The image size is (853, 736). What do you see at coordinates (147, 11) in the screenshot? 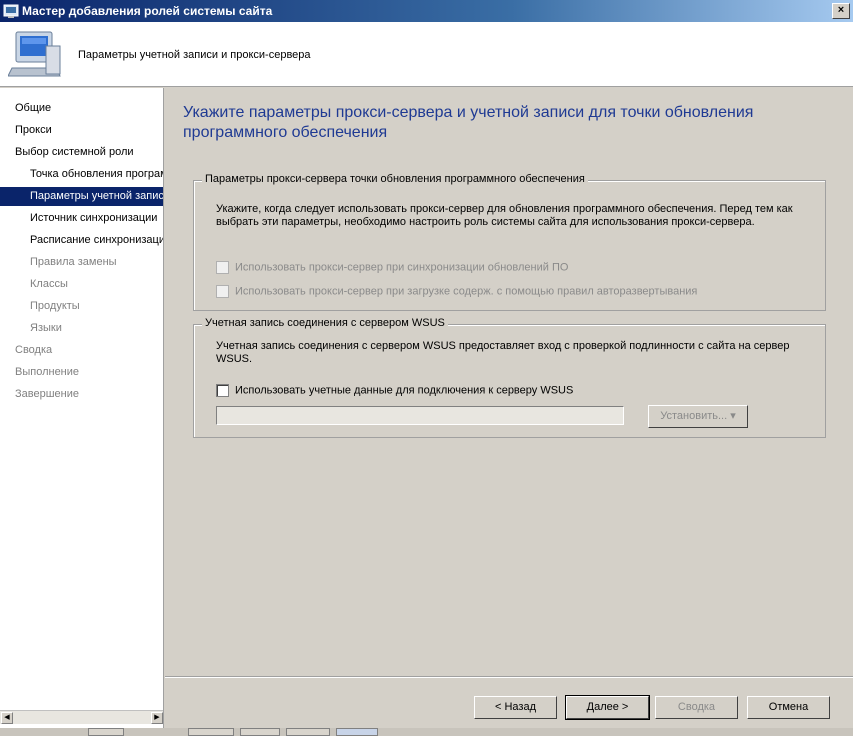
I see `window-title: Мастер добавления ролей системы сайта` at bounding box center [147, 11].